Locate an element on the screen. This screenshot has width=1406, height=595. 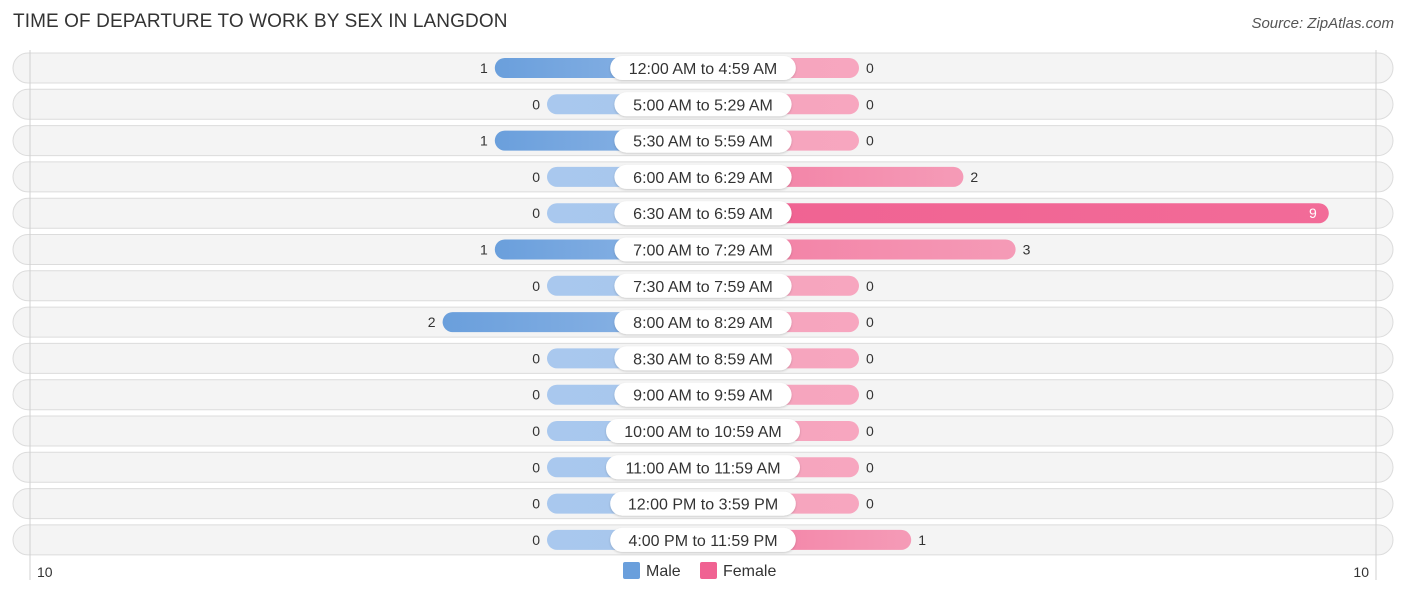
chart-row: 0 0 11:00 AM to 11:59 AM is located at coordinates (703, 467).